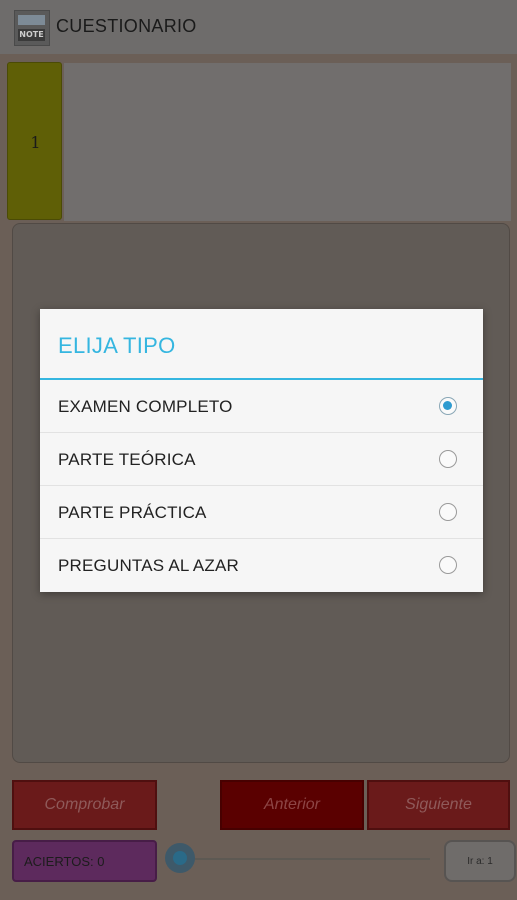 This screenshot has height=900, width=517. What do you see at coordinates (292, 805) in the screenshot?
I see `previous-button: Anterior` at bounding box center [292, 805].